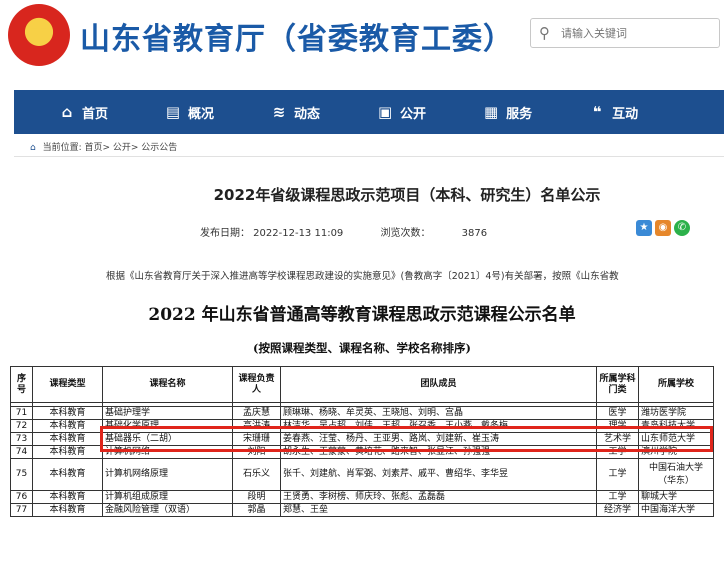 The image size is (724, 564). Describe the element at coordinates (438, 452) in the screenshot. I see `cell-members: 胡永生、王蒙蒙、黄培花、路来智、张显江、孙强强` at that location.